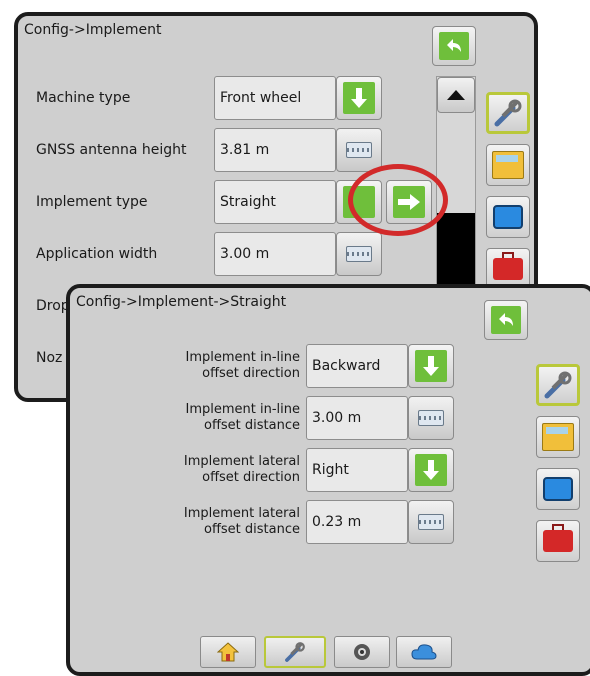  I want to click on toolbar-setup-button, so click(295, 652).